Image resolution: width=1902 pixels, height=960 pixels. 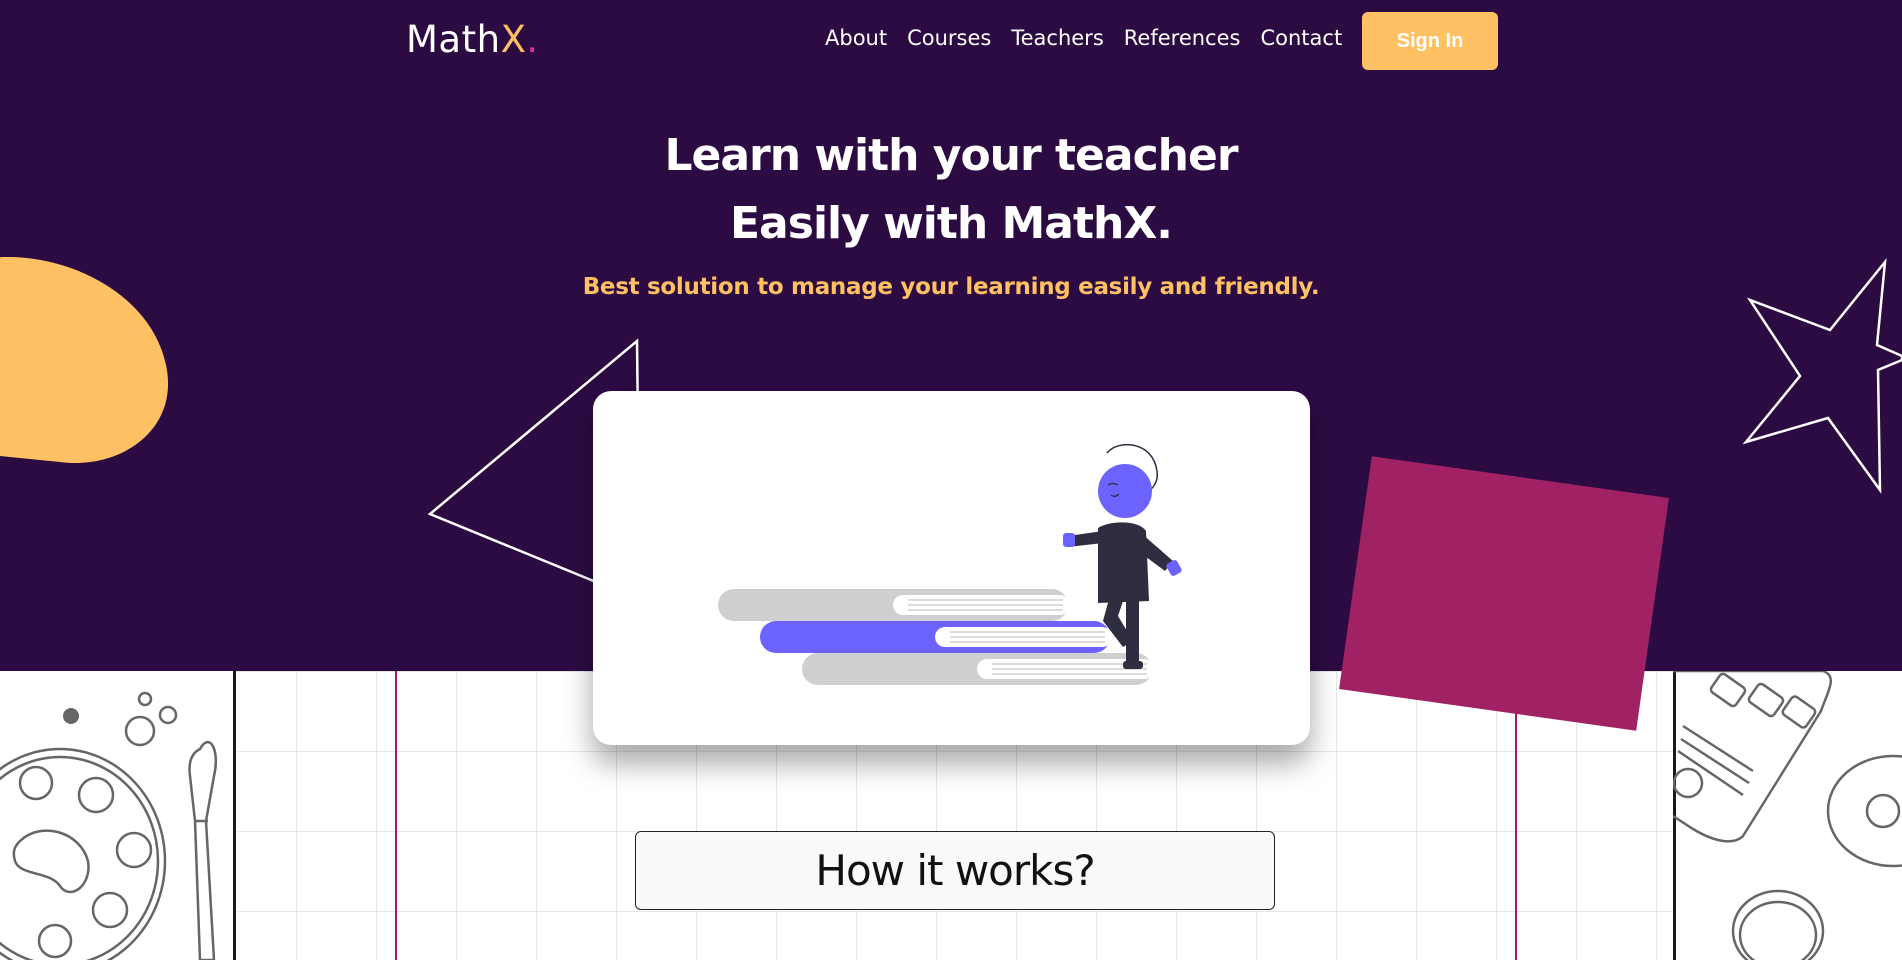 What do you see at coordinates (453, 39) in the screenshot?
I see `logo-text-main: Math` at bounding box center [453, 39].